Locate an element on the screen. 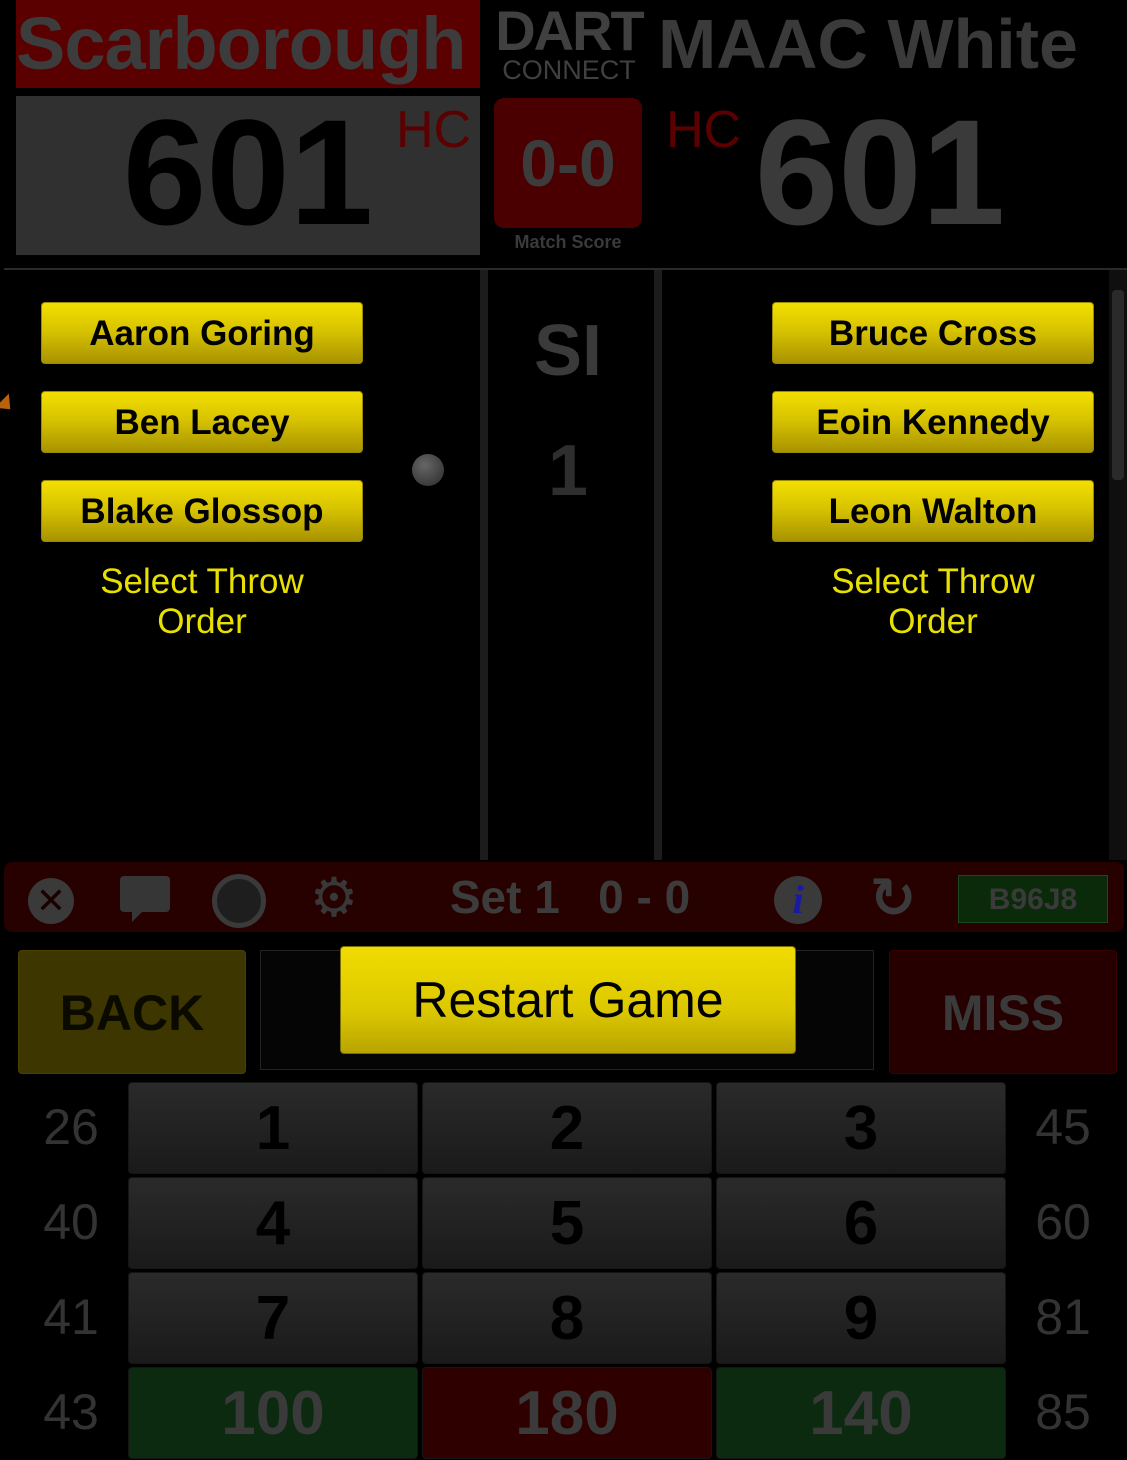  chat-icon-tail is located at coordinates (138, 916).